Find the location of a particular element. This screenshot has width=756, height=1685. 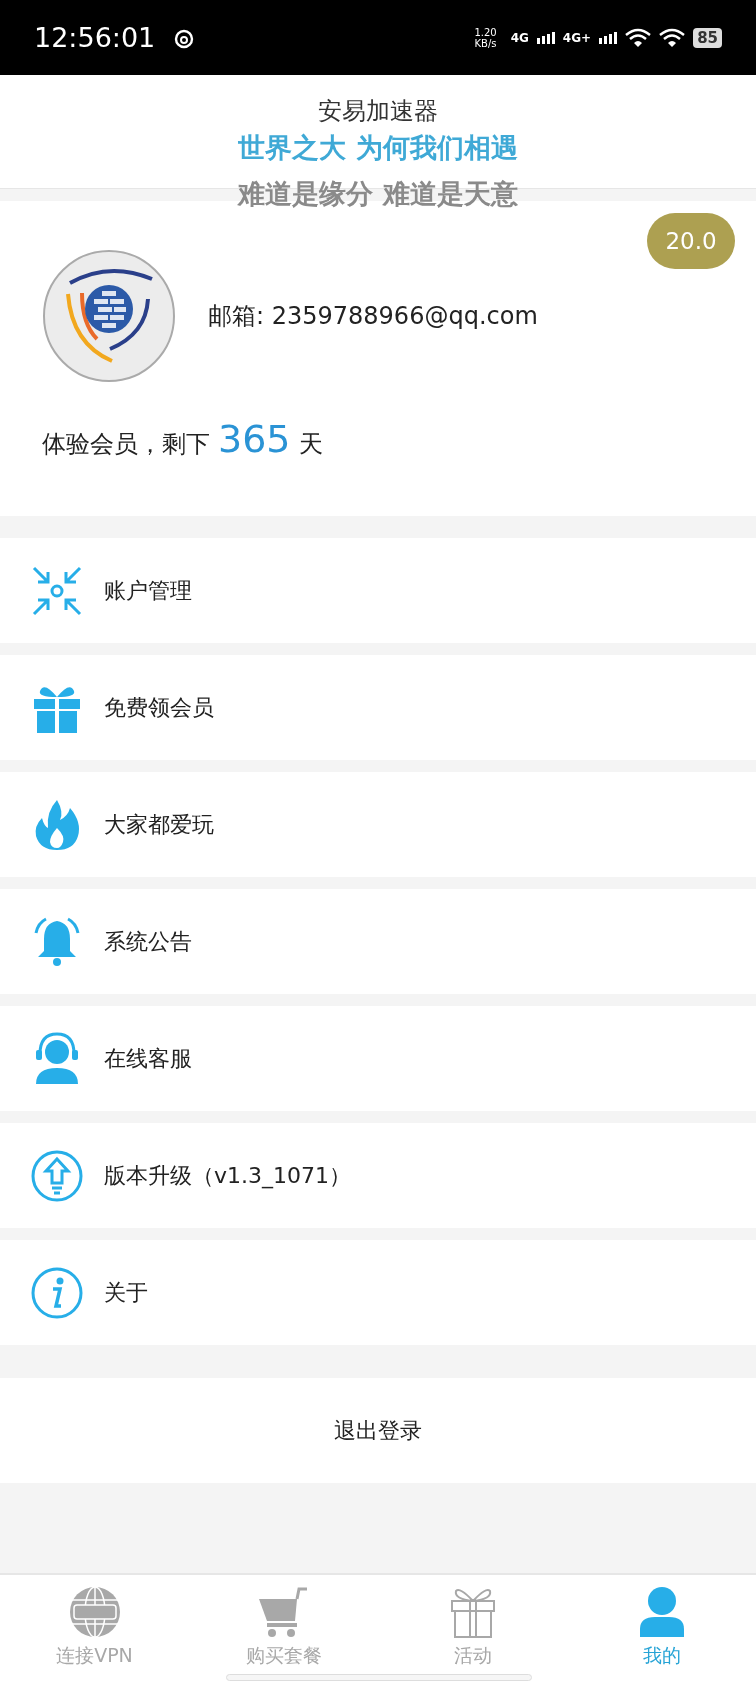

menu-item: 大家都爱玩 is located at coordinates (378, 824).